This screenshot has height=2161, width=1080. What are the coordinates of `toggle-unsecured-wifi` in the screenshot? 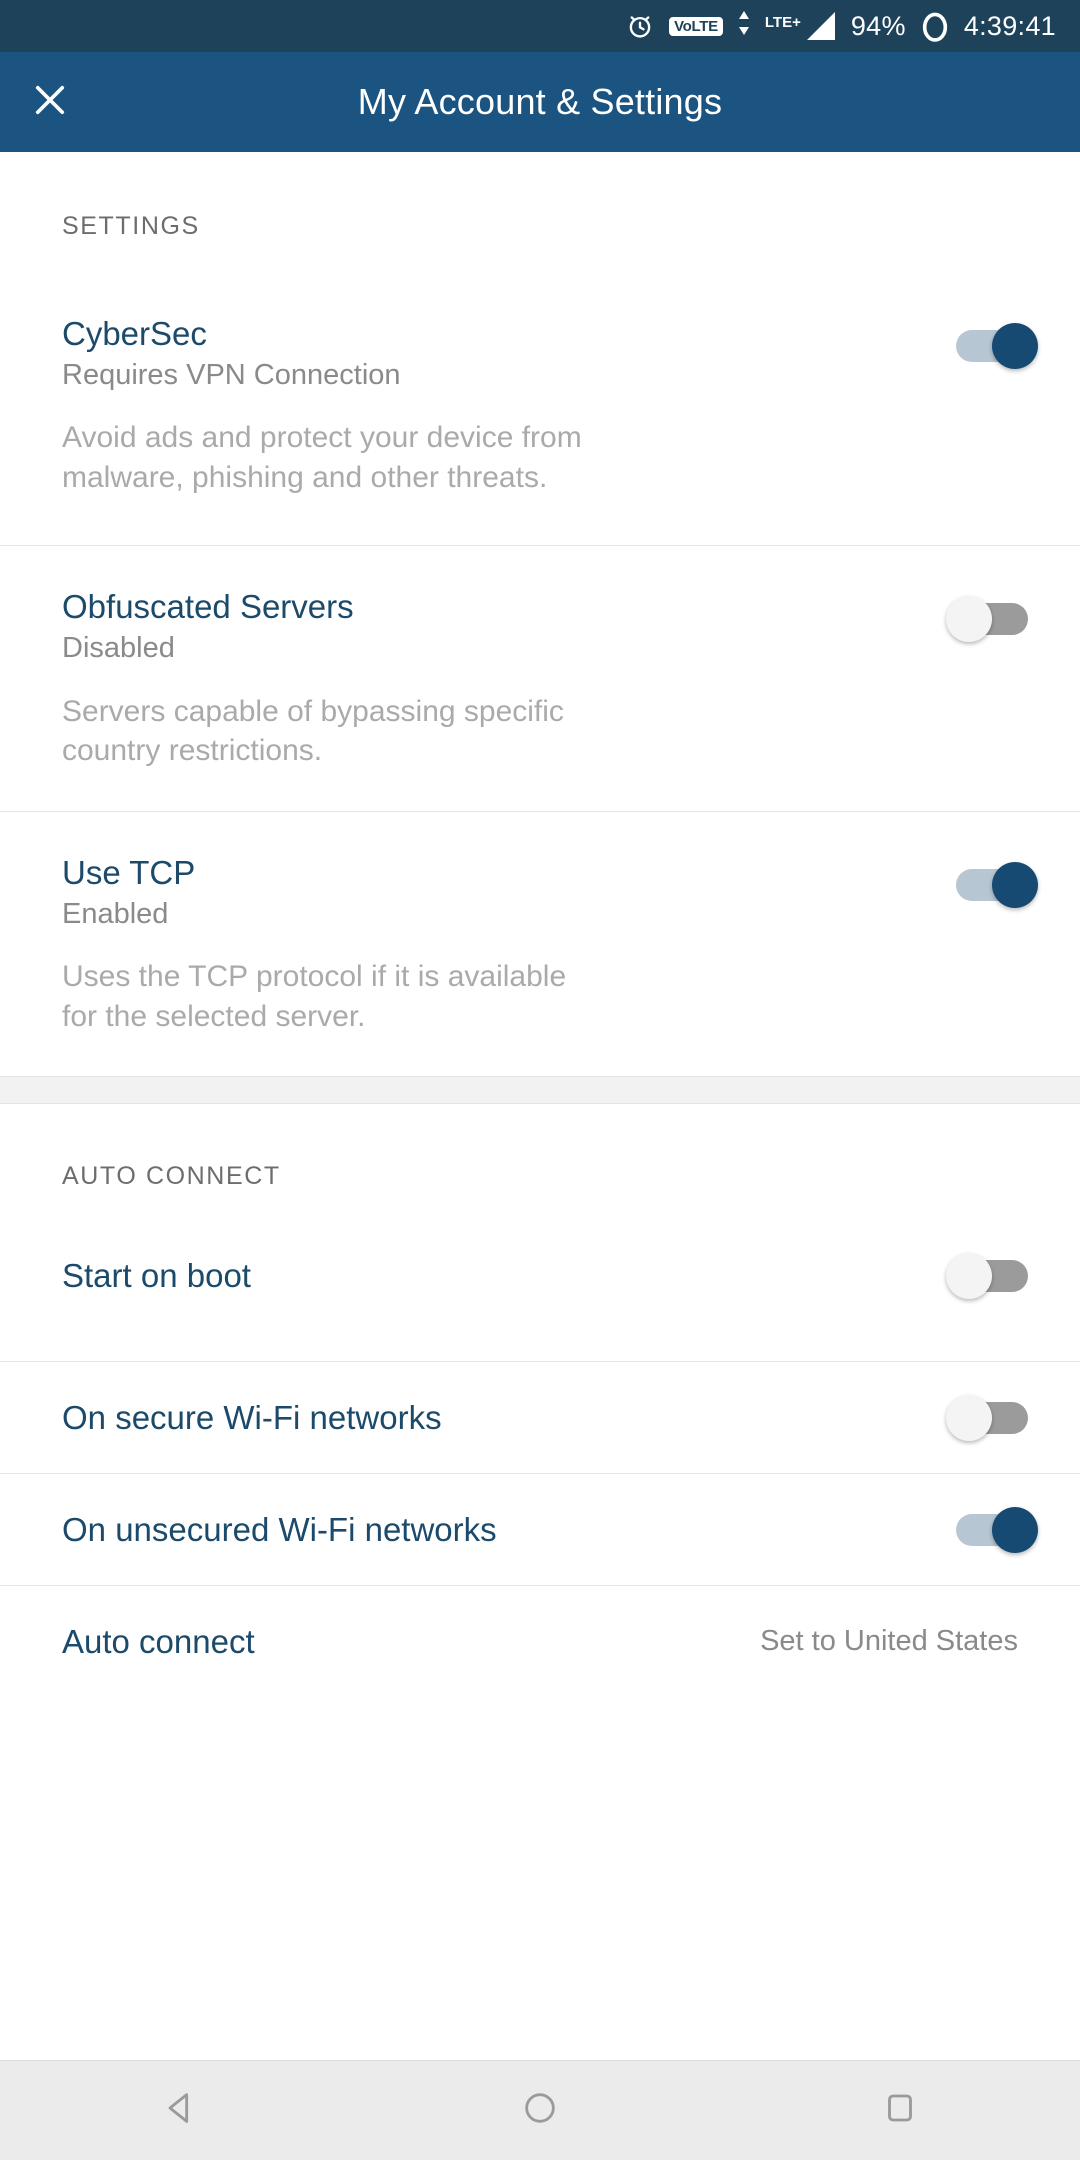 It's located at (992, 1530).